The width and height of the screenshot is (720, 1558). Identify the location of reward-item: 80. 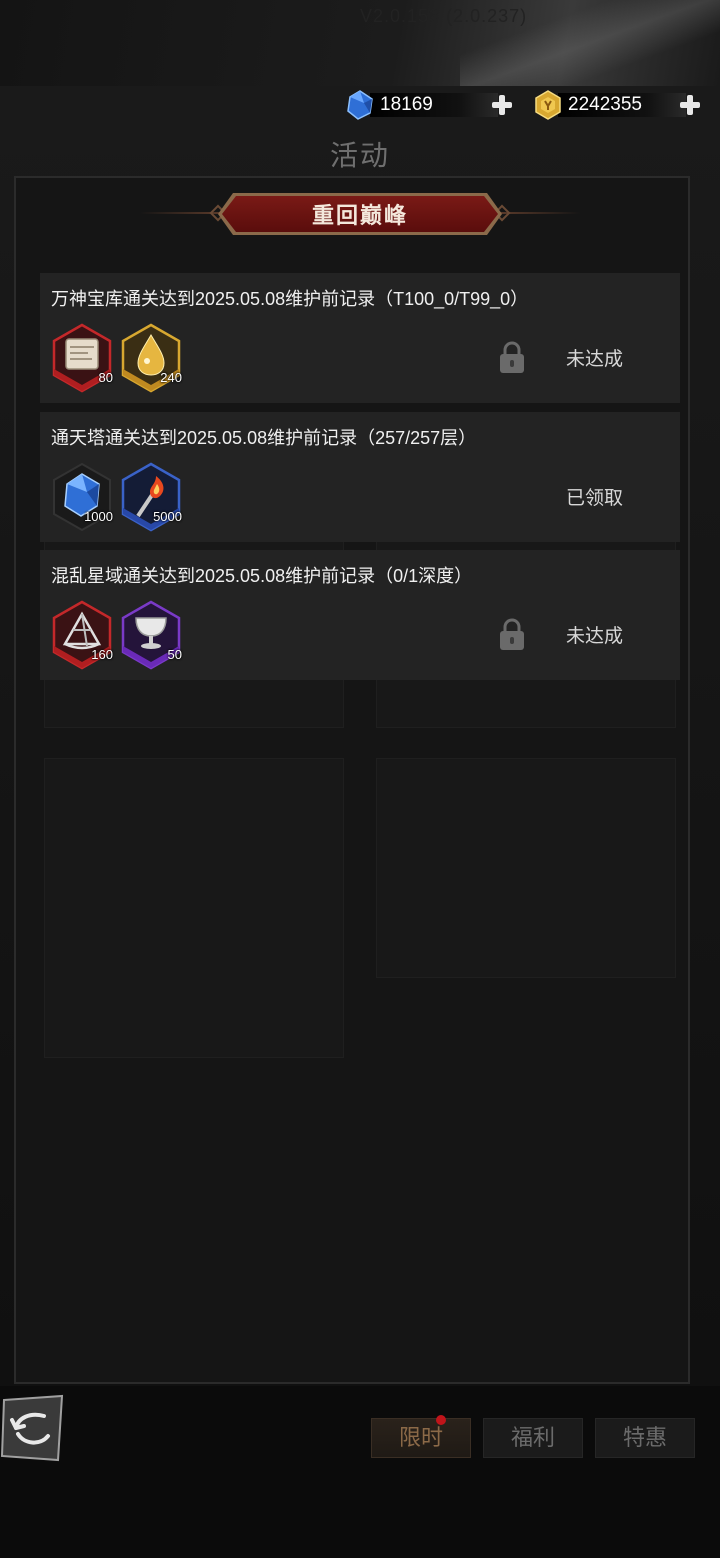
(82, 358).